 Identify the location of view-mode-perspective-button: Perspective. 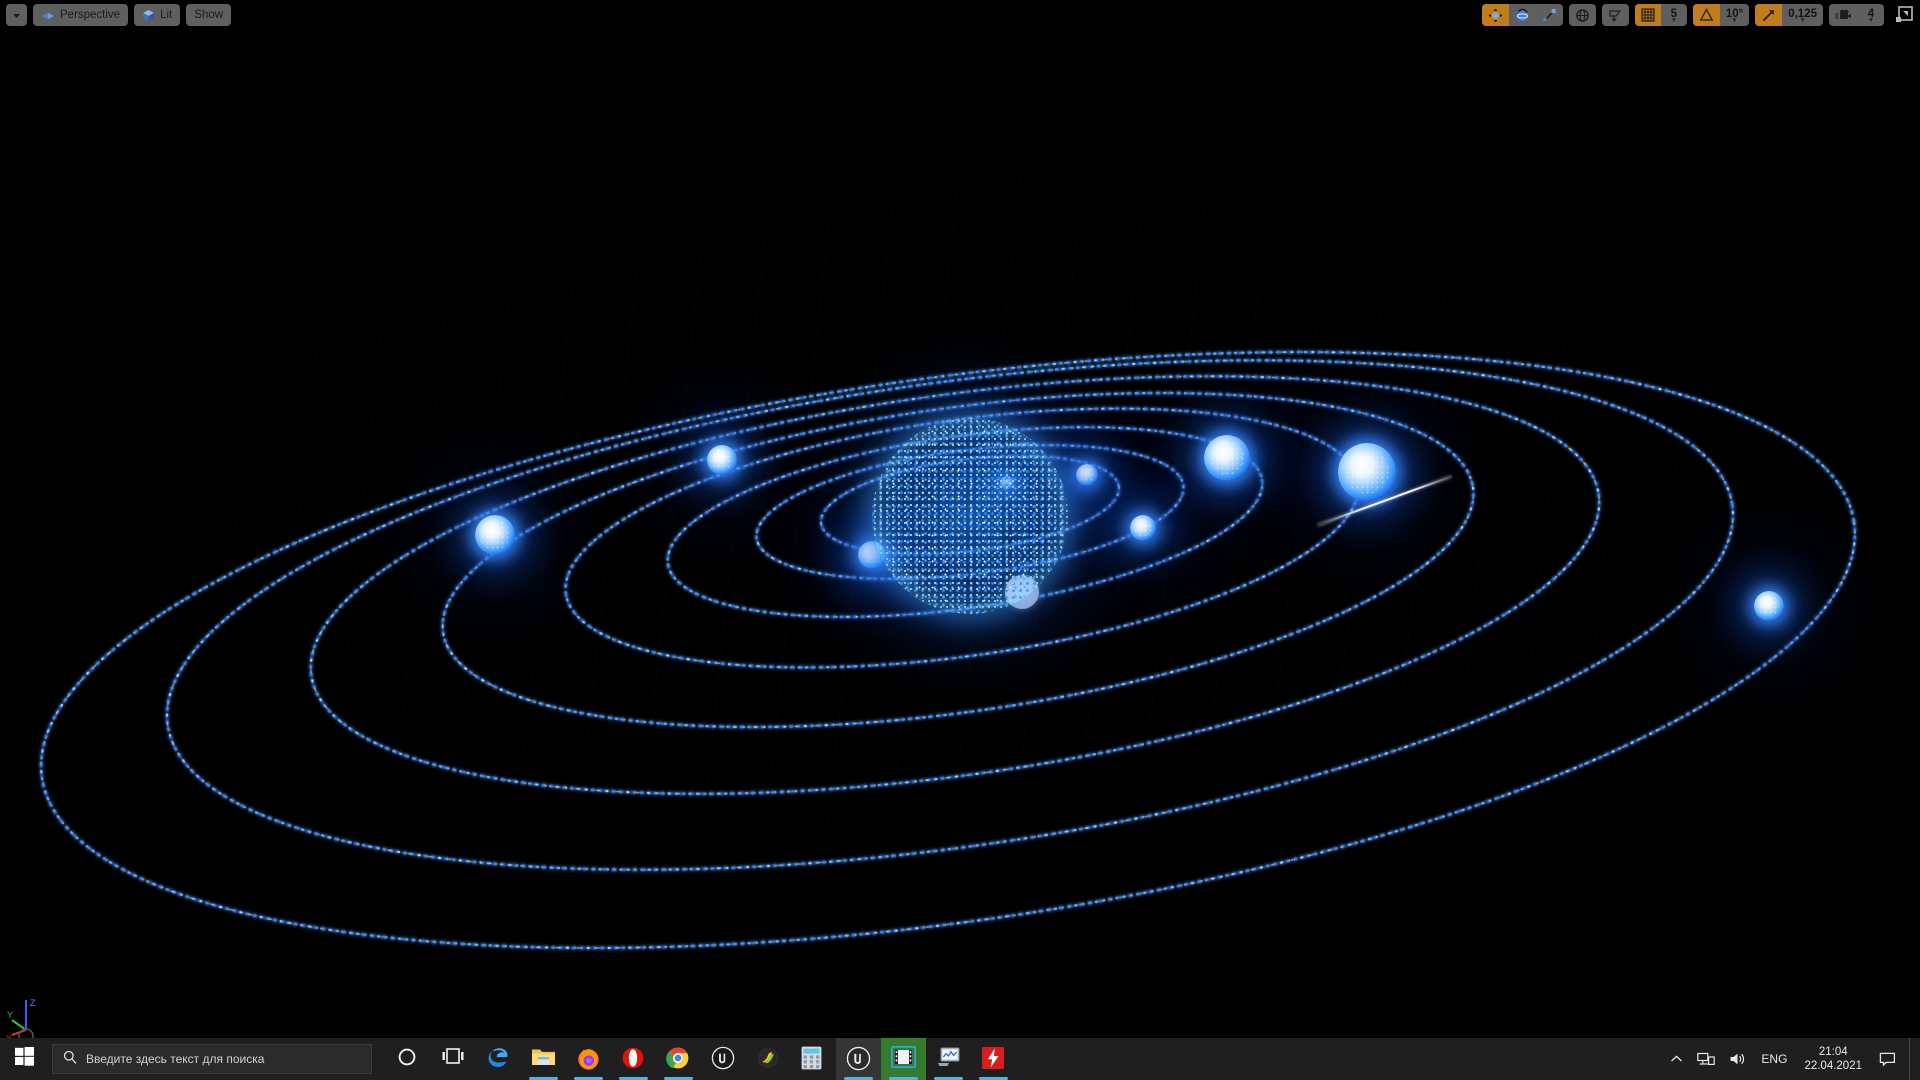
(81, 15).